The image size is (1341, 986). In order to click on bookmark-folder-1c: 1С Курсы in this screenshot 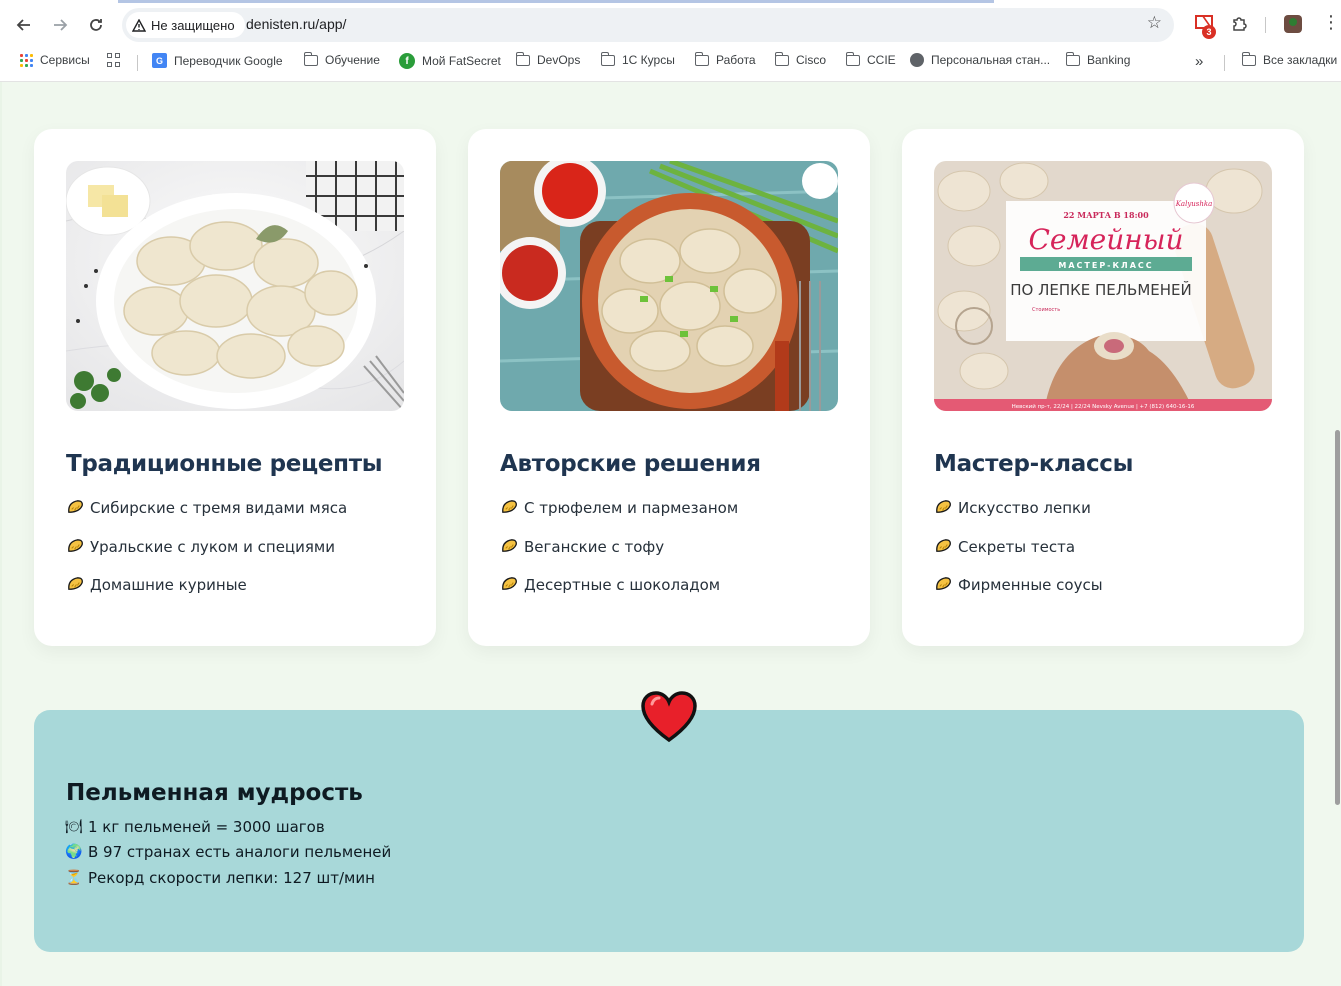, I will do `click(637, 59)`.